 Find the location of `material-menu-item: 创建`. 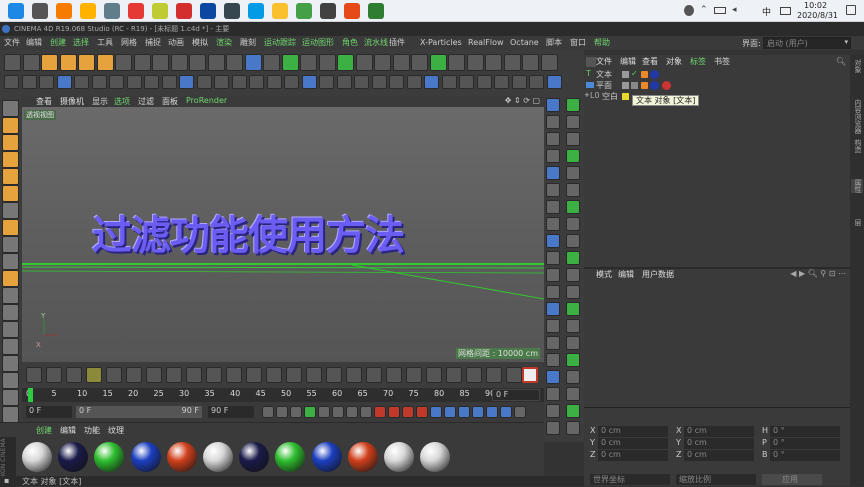

material-menu-item: 创建 is located at coordinates (44, 431).